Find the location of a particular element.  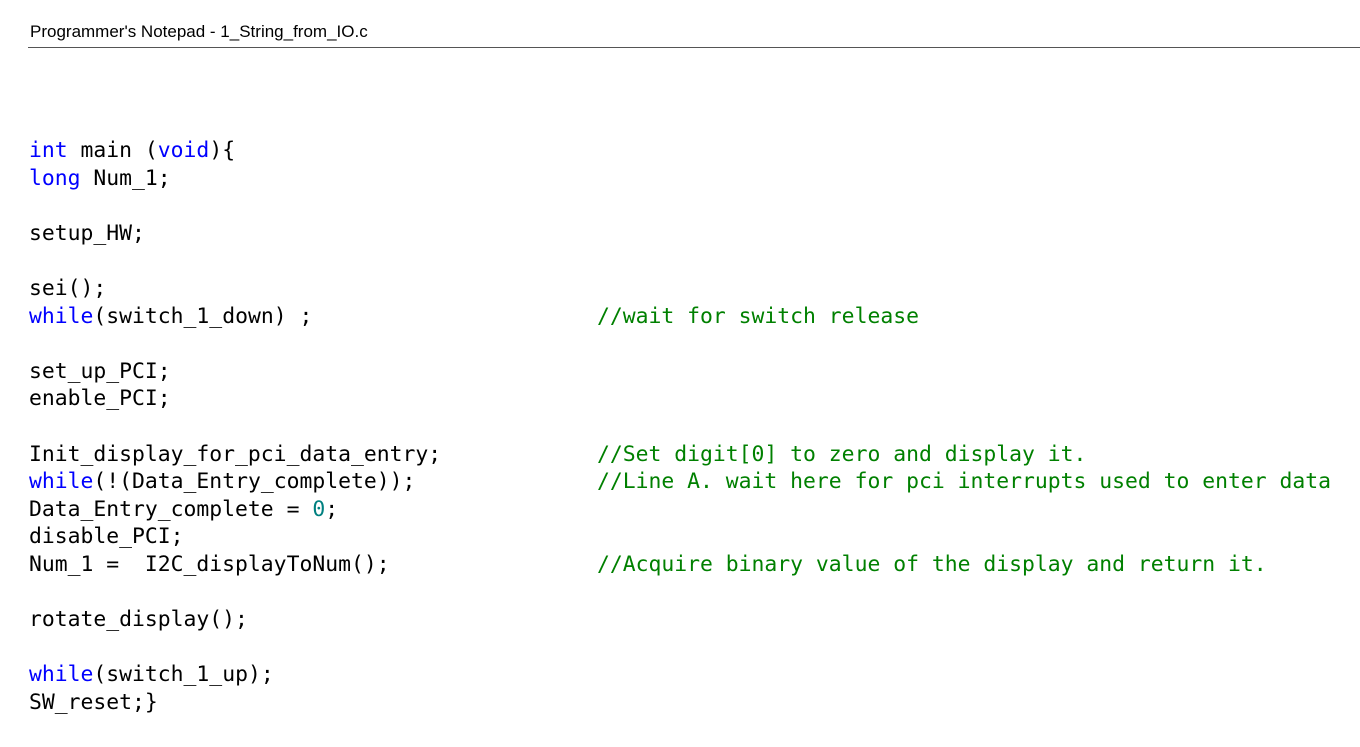

code-line: Data_Entry_complete = 0; is located at coordinates (694, 510).